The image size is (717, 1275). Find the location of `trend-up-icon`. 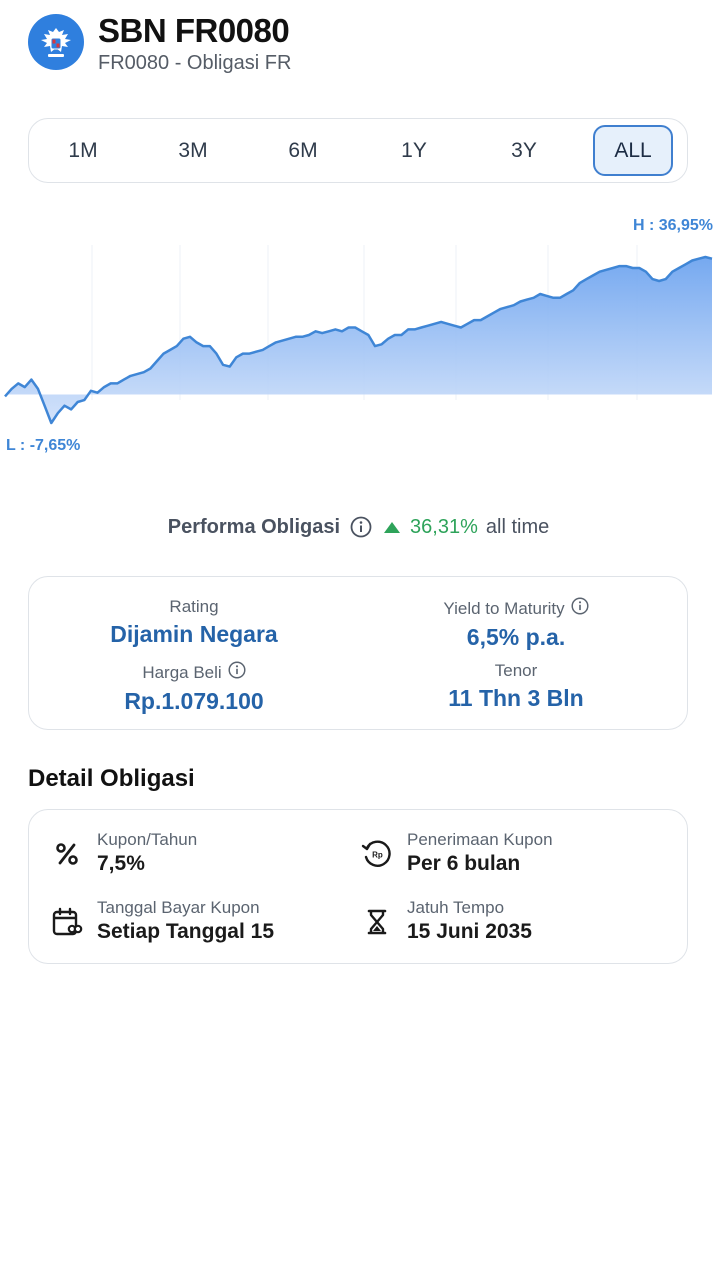

trend-up-icon is located at coordinates (392, 527).